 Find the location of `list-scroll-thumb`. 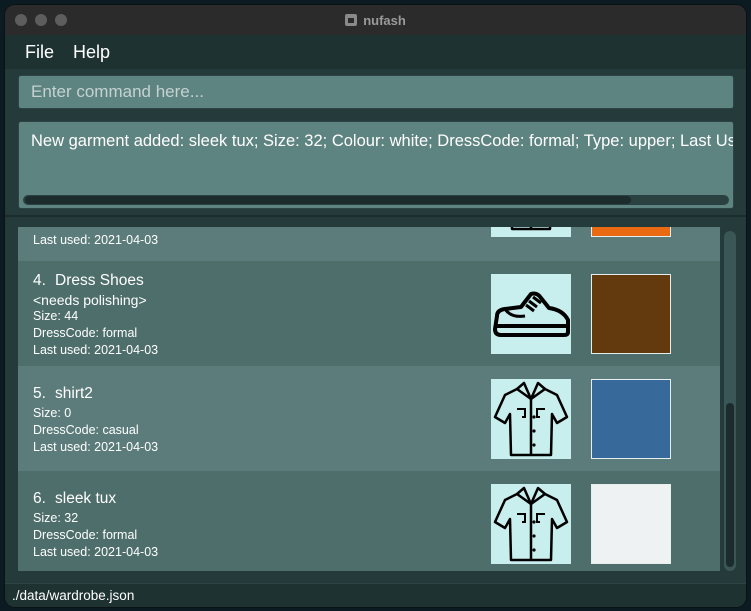

list-scroll-thumb is located at coordinates (730, 485).